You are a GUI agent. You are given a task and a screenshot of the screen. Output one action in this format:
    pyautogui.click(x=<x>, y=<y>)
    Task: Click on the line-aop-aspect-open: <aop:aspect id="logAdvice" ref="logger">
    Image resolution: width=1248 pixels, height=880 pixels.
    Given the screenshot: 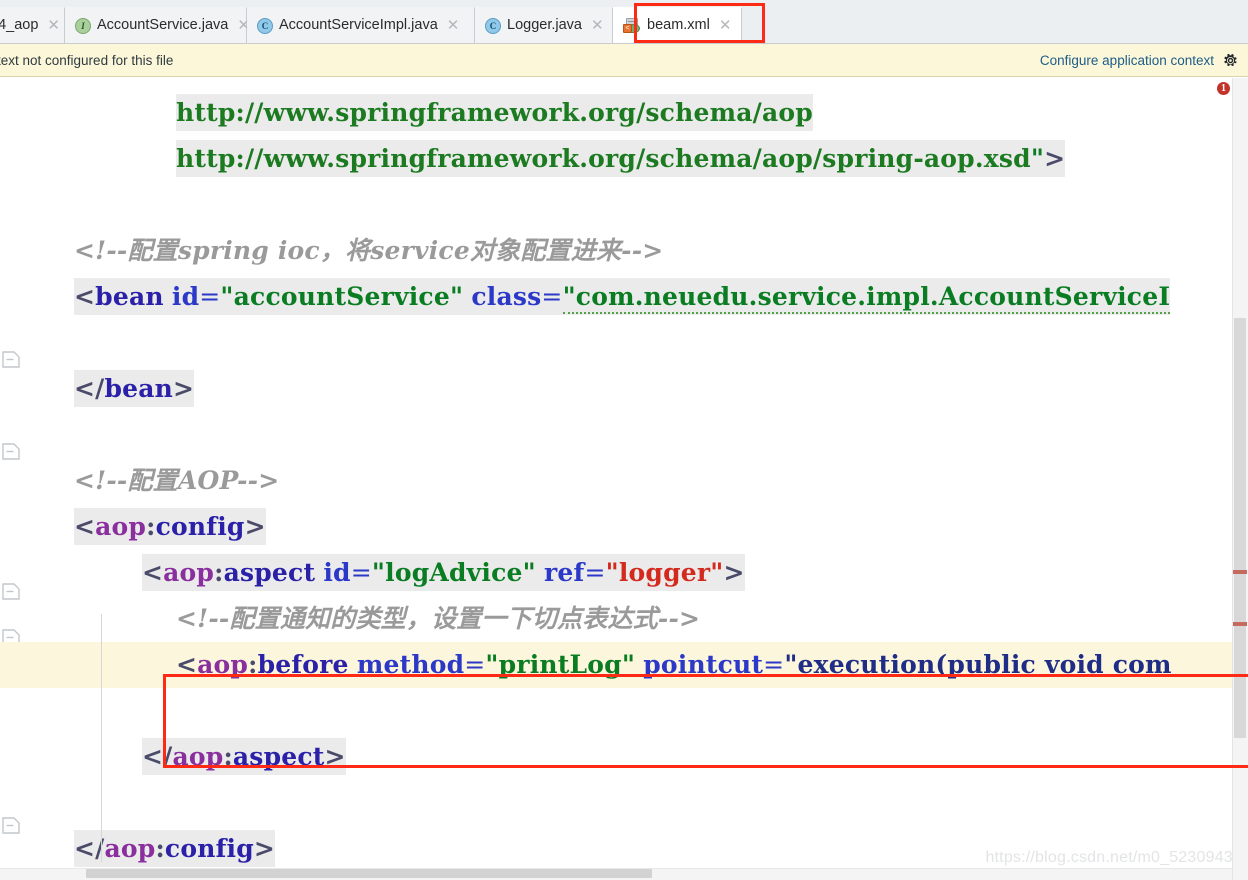 What is the action you would take?
    pyautogui.click(x=624, y=573)
    